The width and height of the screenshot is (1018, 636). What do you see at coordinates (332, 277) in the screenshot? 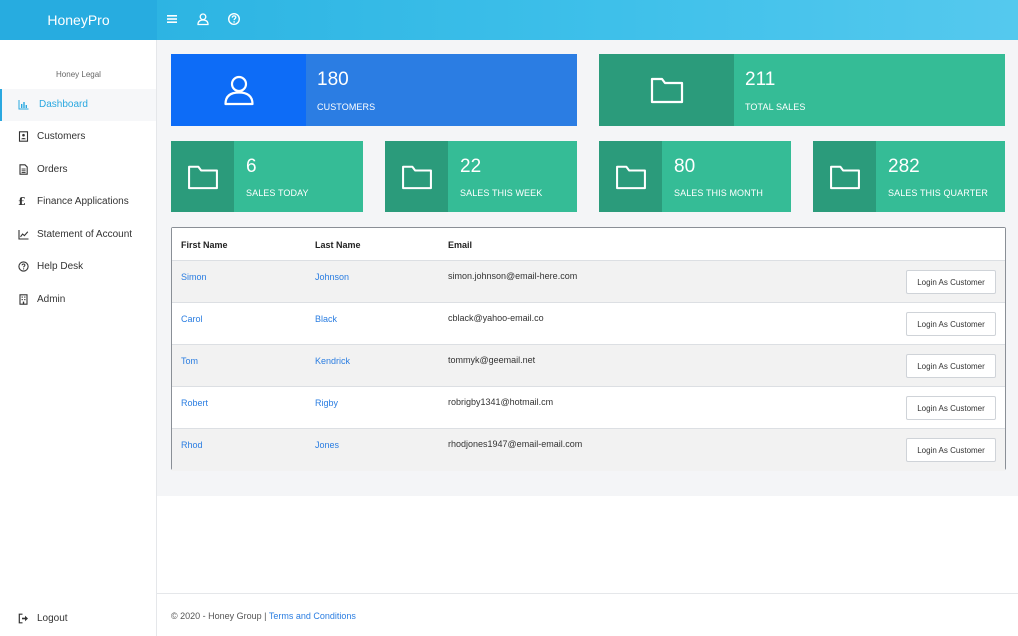
I see `last-name-link: Johnson` at bounding box center [332, 277].